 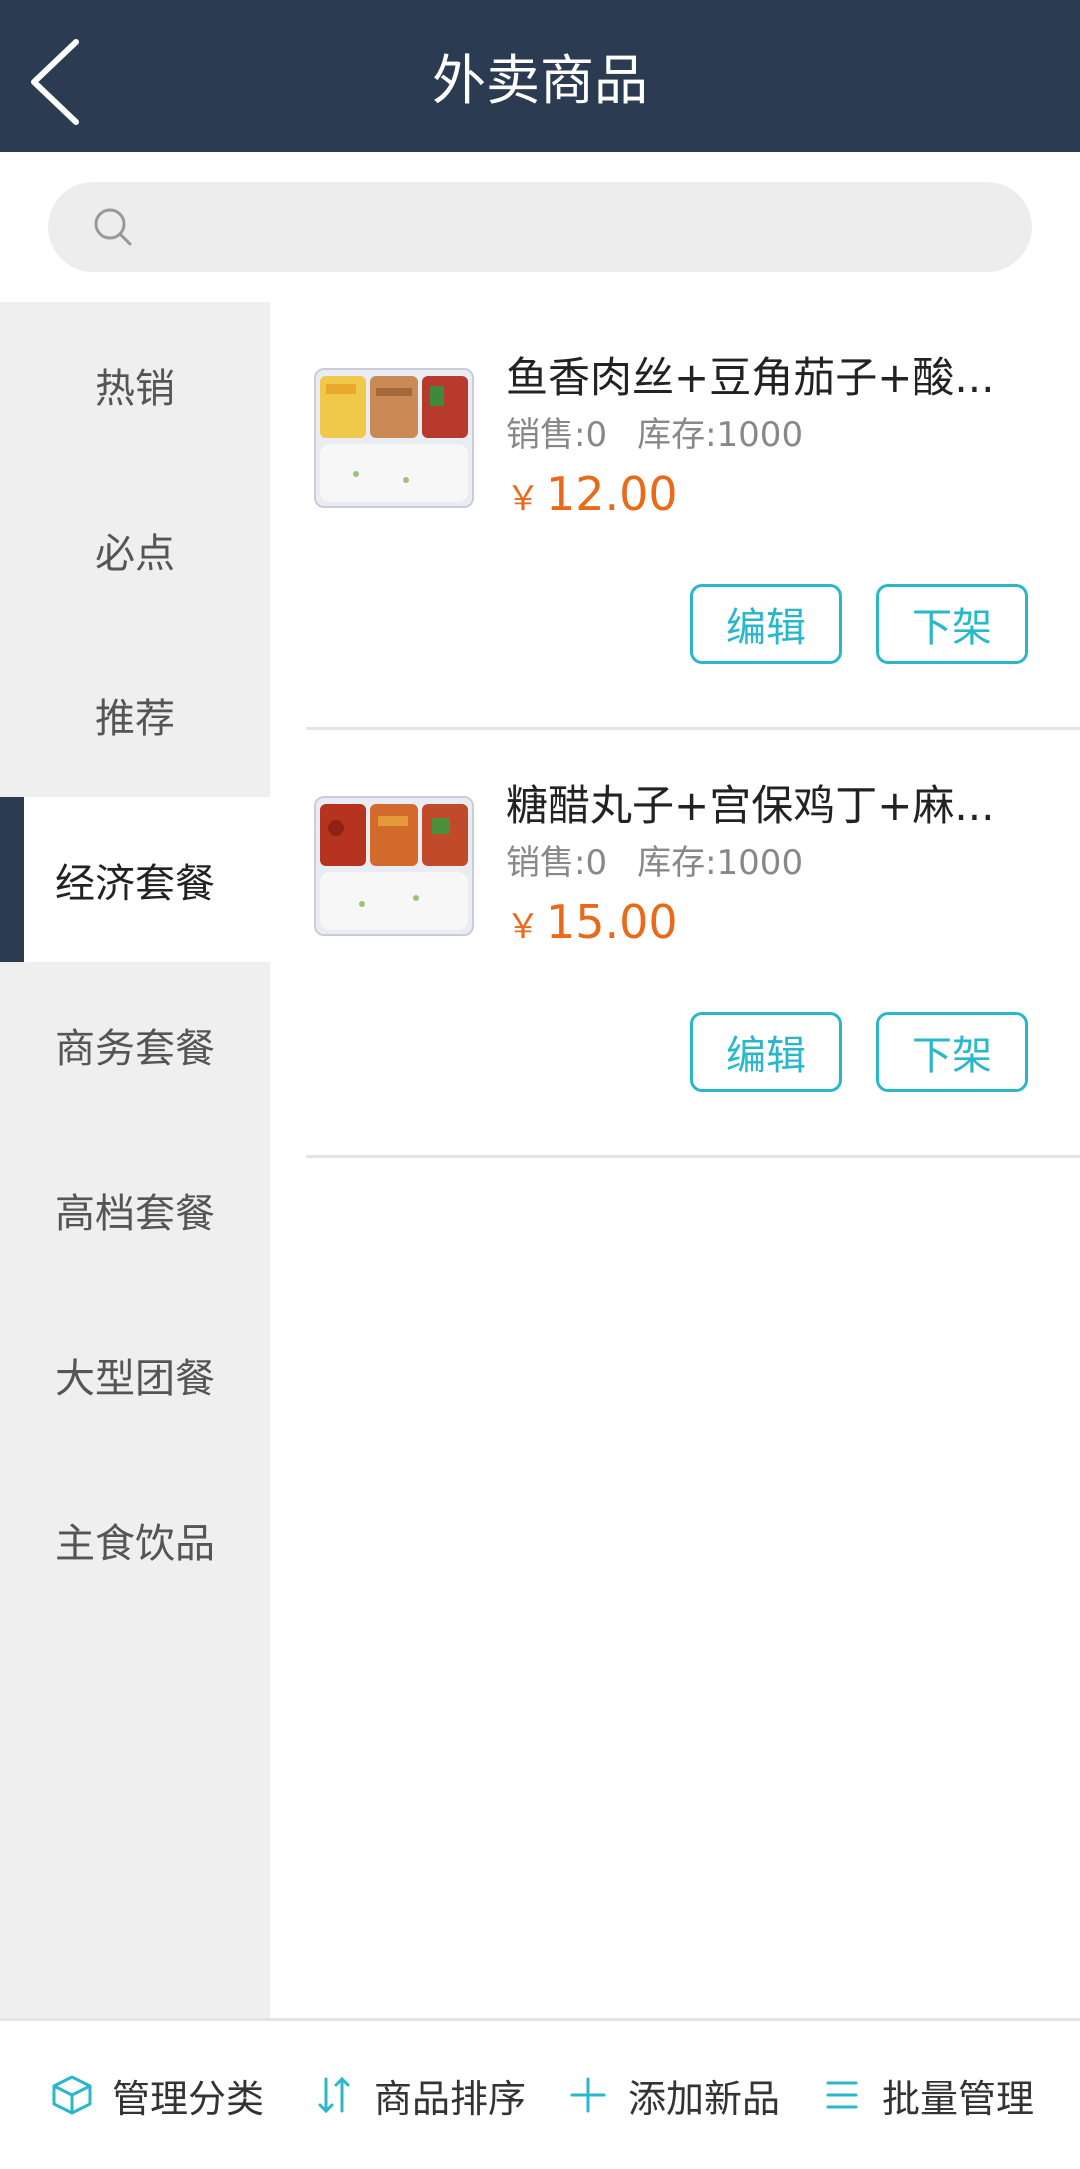 I want to click on sidebar-item-recommend: 推荐, so click(x=135, y=714).